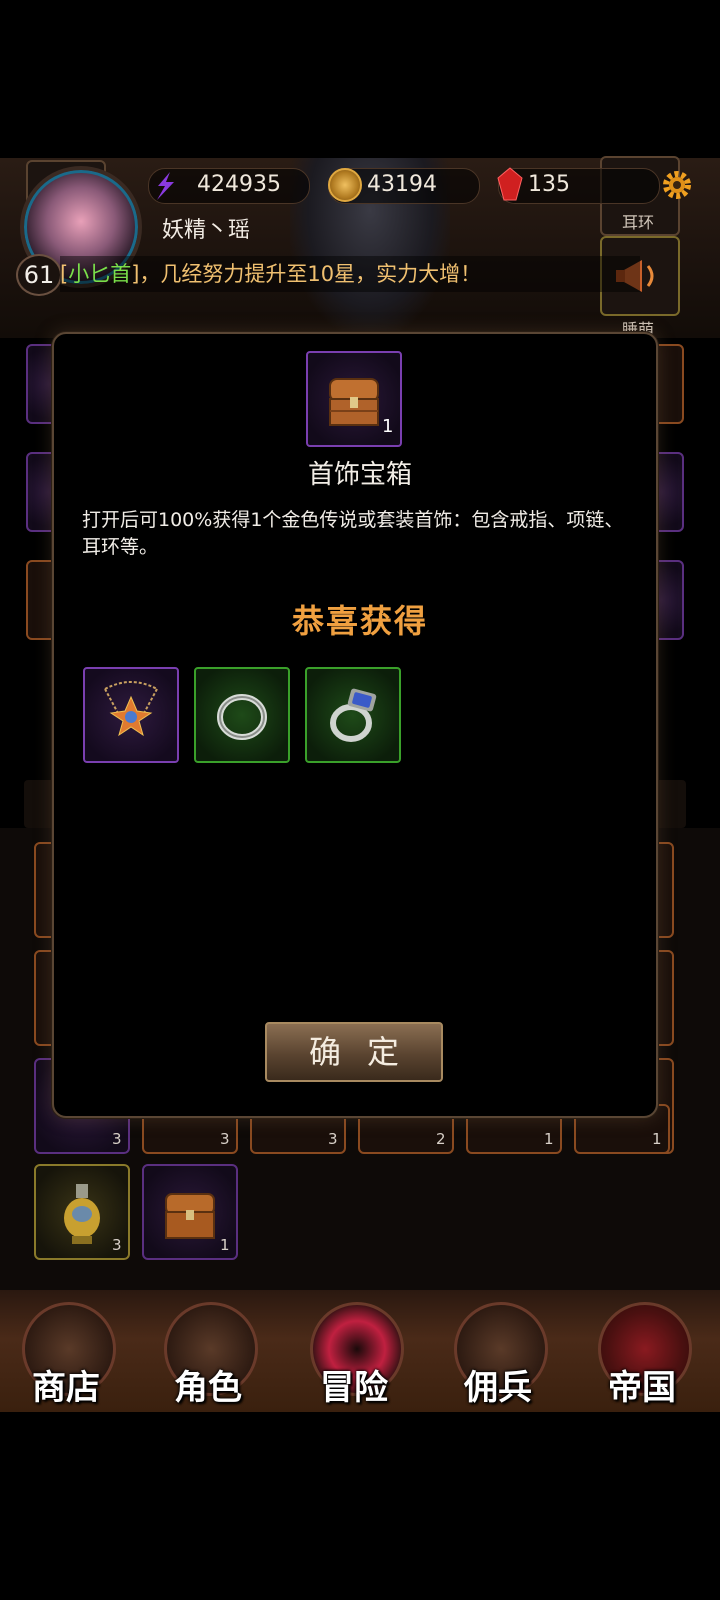 This screenshot has height=1600, width=720. I want to click on nav-character: 角色, so click(209, 1355).